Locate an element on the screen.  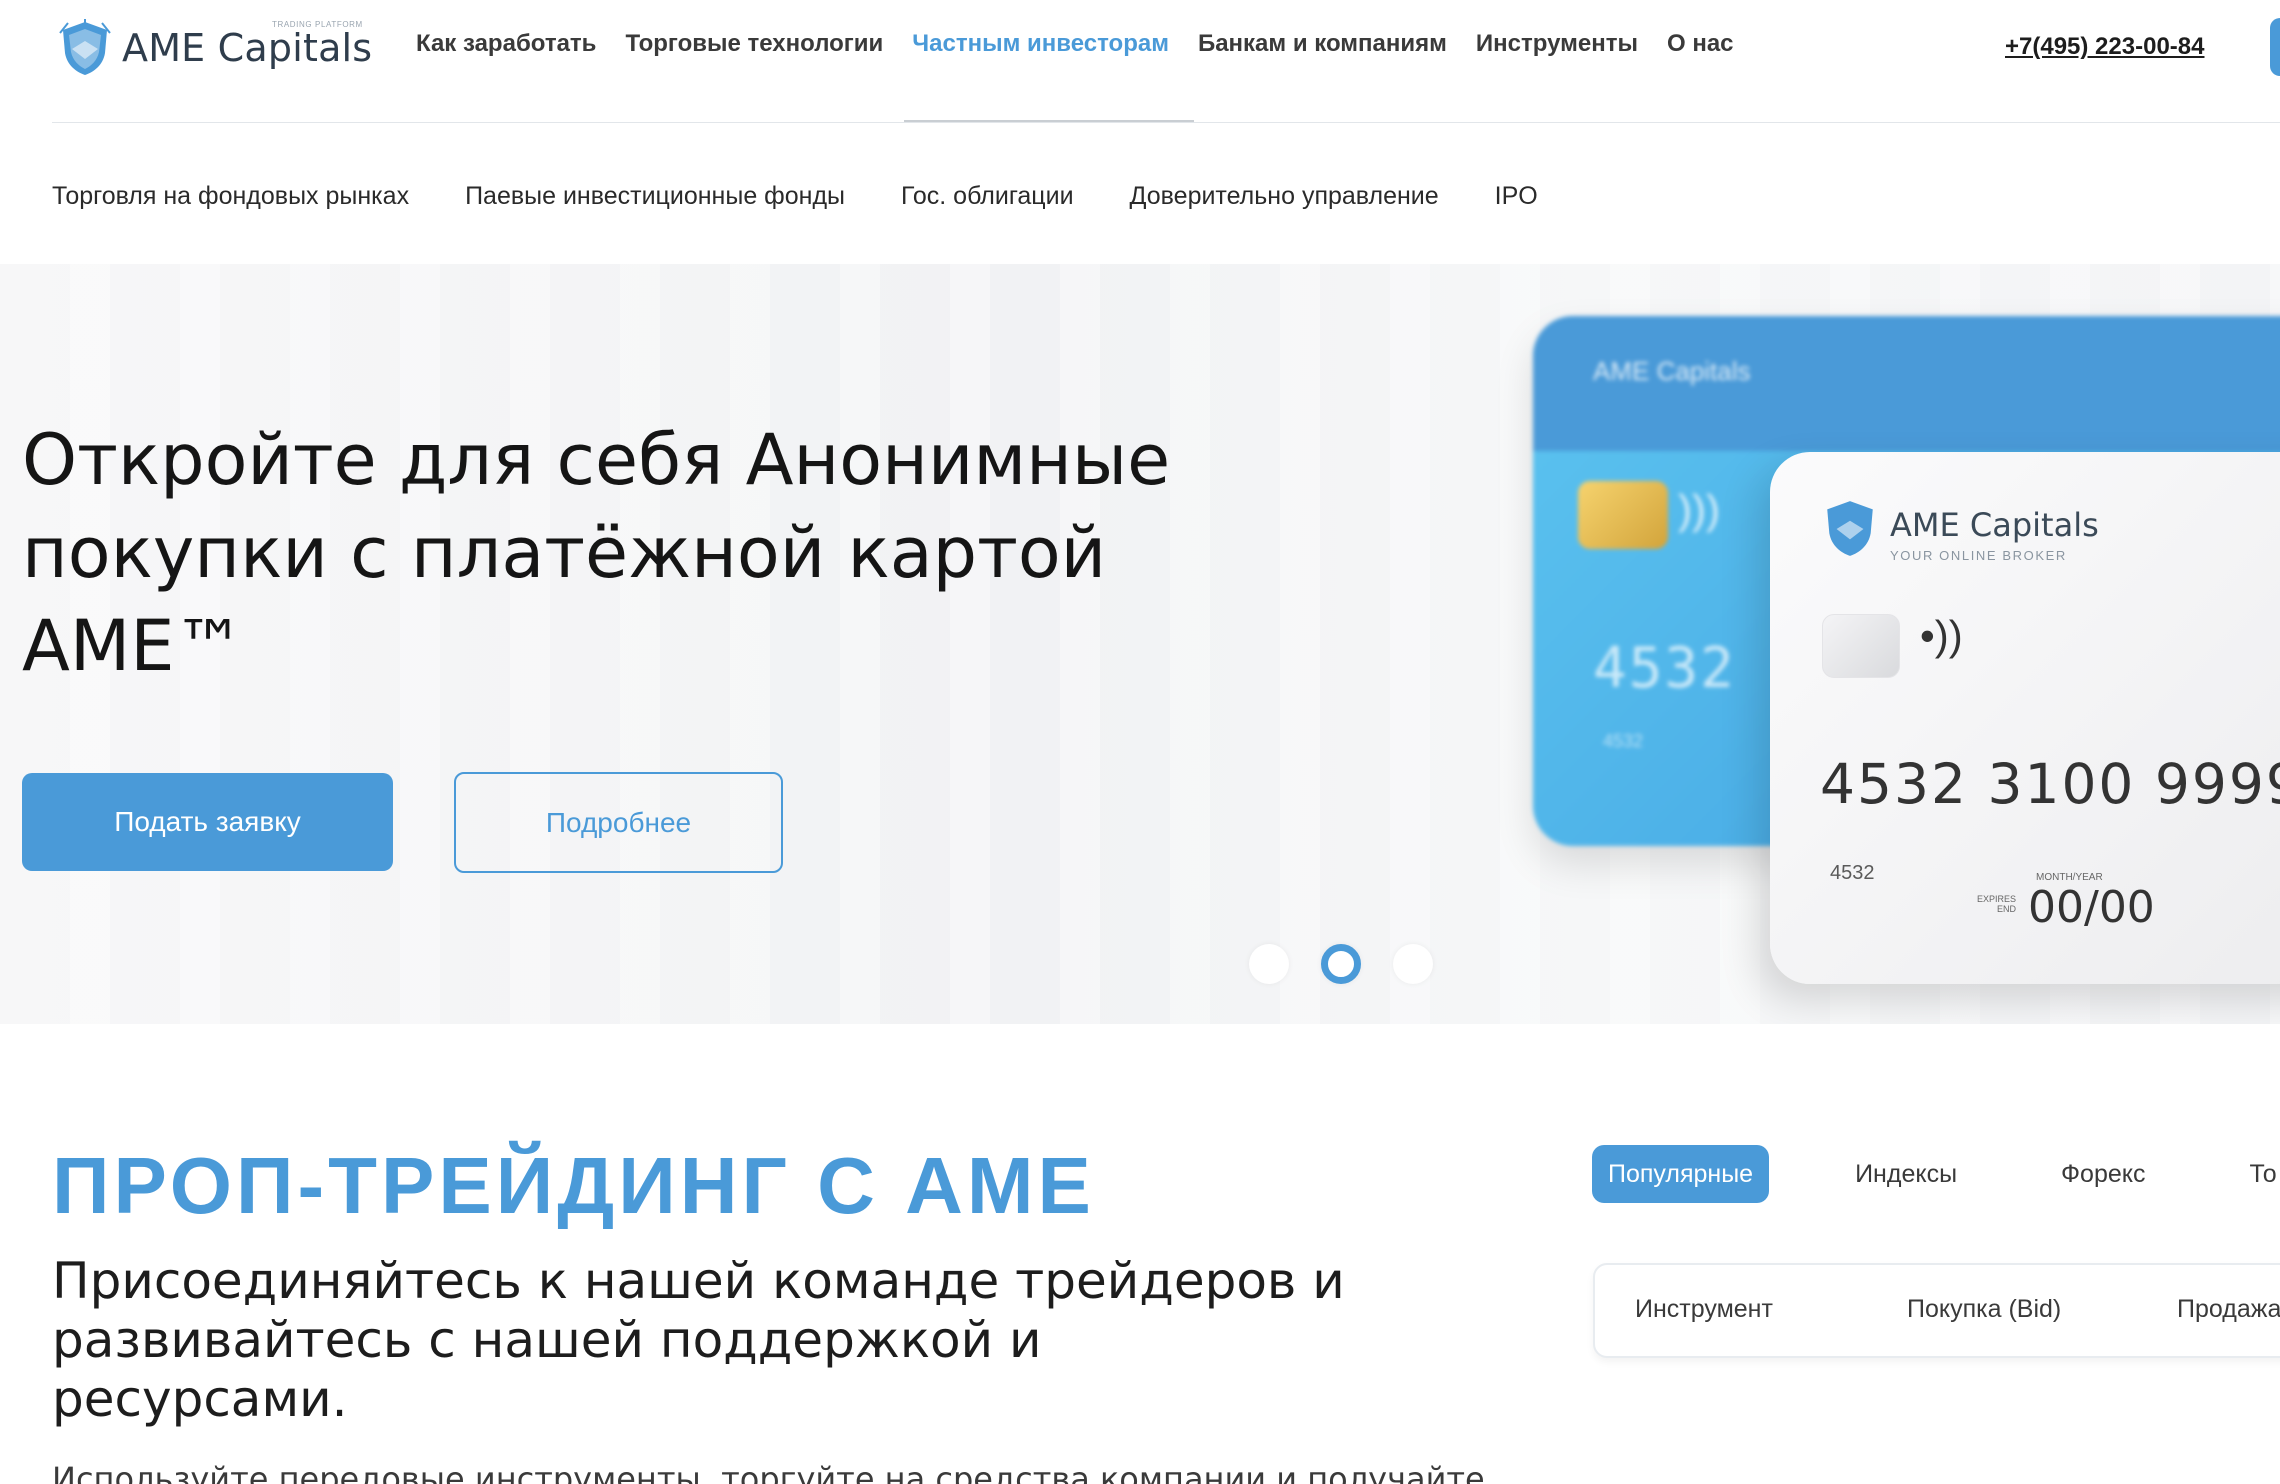
card-back-small: 4532 is located at coordinates (1623, 741).